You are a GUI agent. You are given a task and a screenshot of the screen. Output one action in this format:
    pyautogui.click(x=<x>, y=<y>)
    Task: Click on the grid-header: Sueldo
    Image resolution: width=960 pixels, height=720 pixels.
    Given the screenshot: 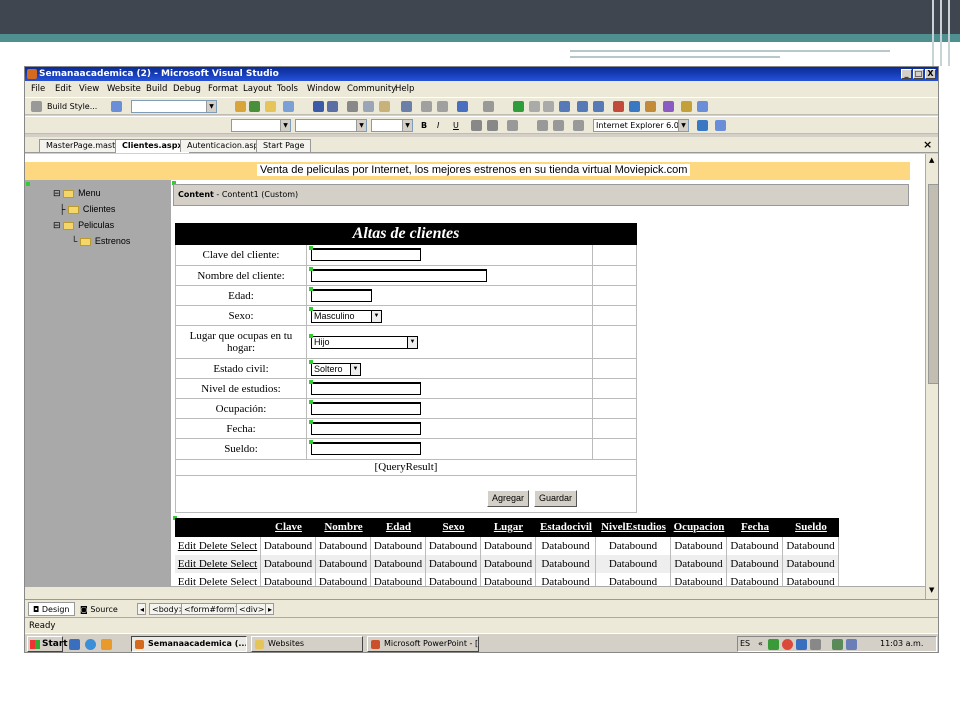 What is the action you would take?
    pyautogui.click(x=811, y=527)
    